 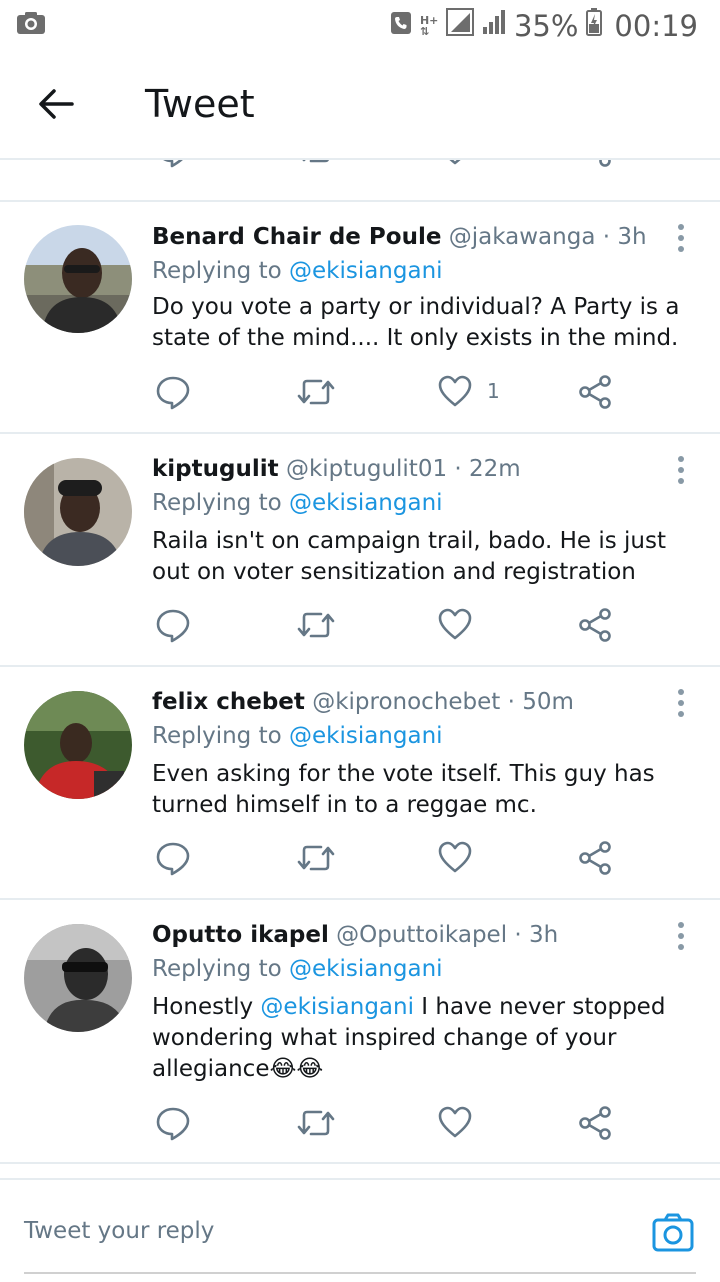 What do you see at coordinates (429, 25) in the screenshot?
I see `network-type-icon: H+ ⇅` at bounding box center [429, 25].